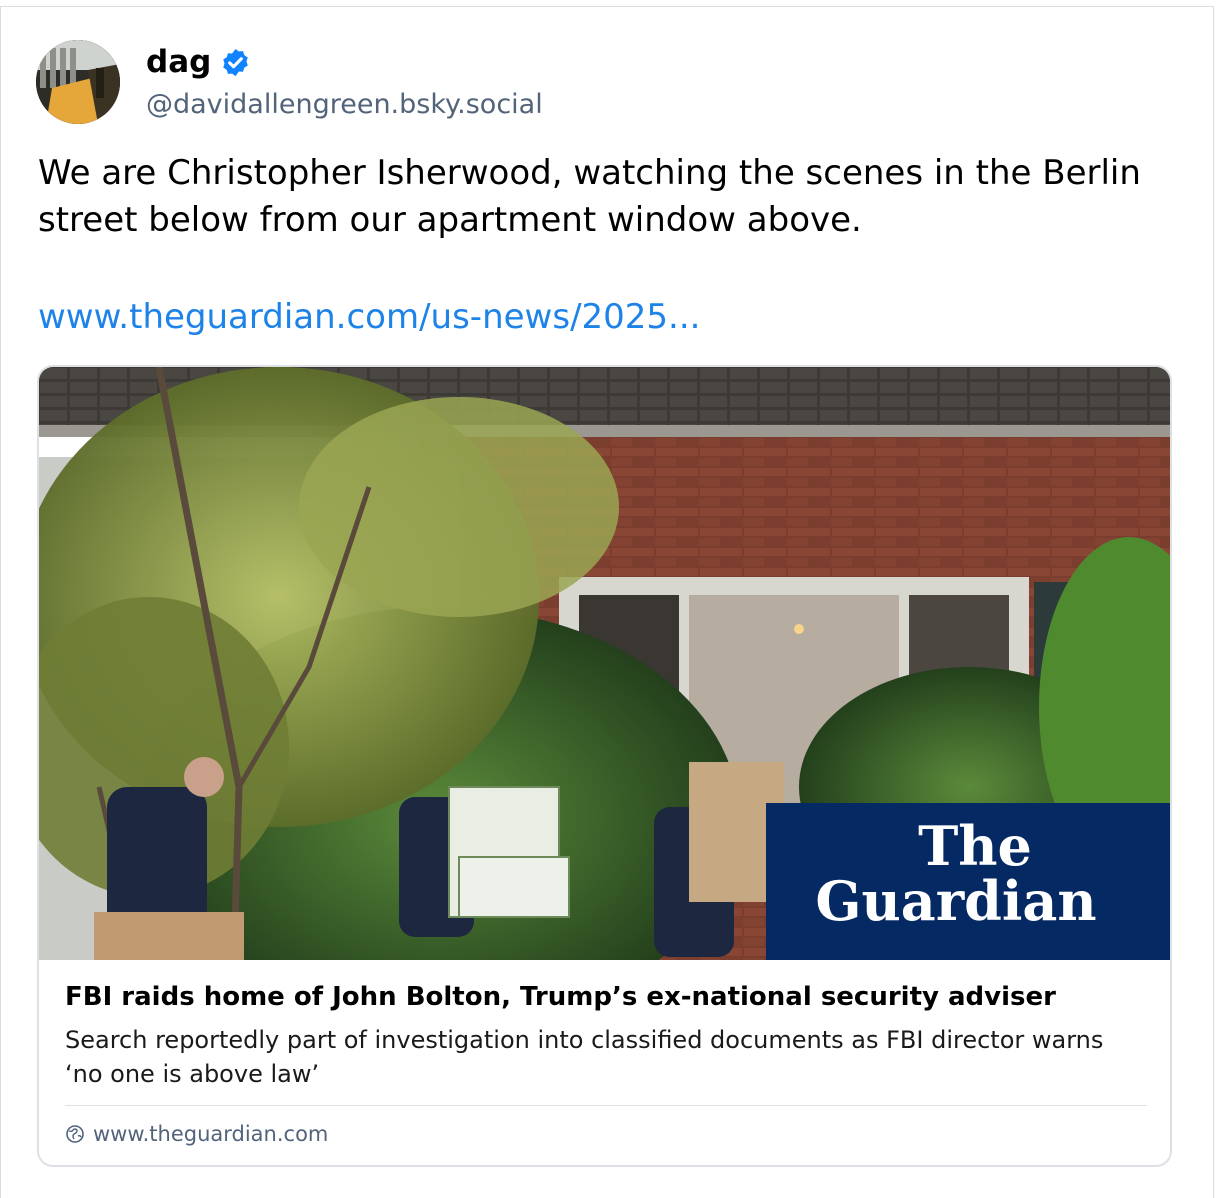 Image resolution: width=1216 pixels, height=1198 pixels. Describe the element at coordinates (955, 901) in the screenshot. I see `guardian-logo-line2: Guardian` at that location.